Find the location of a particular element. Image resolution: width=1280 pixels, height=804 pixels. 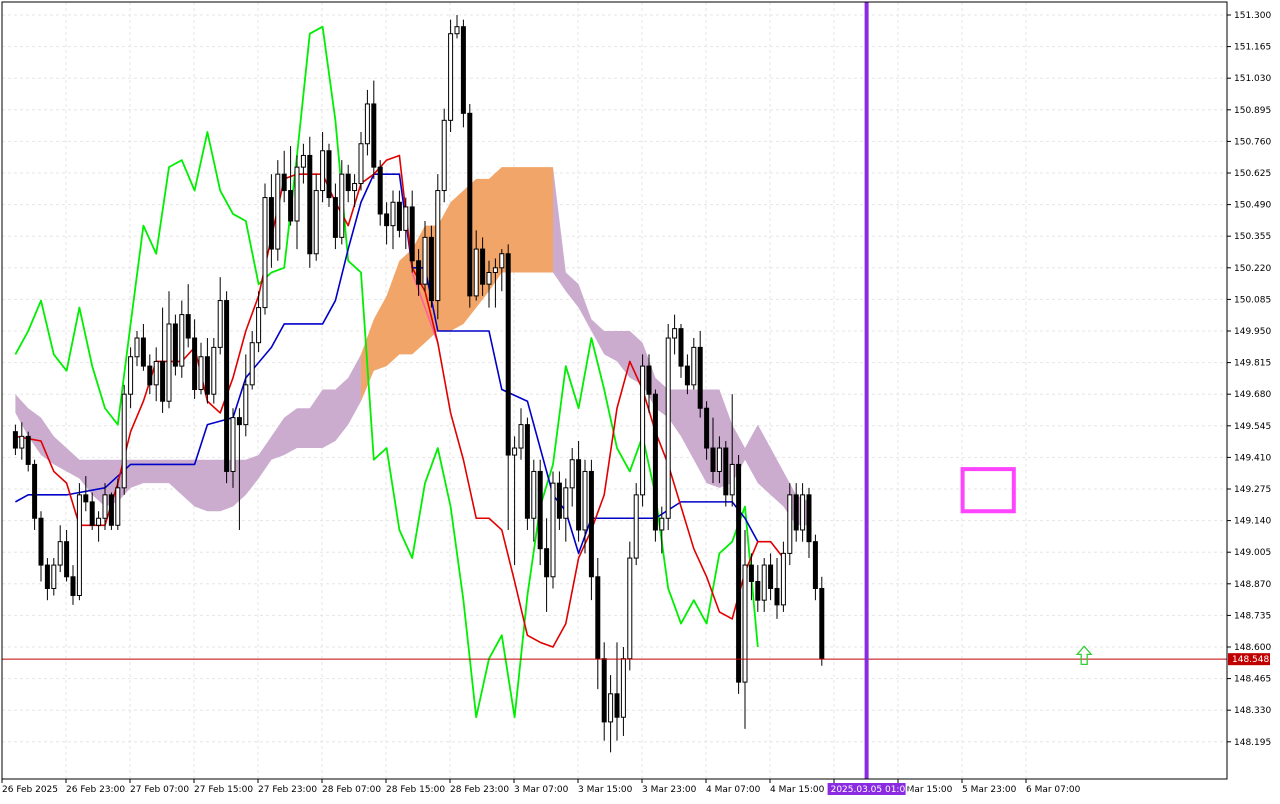

price-tick-label: 150.625 is located at coordinates (1252, 174).